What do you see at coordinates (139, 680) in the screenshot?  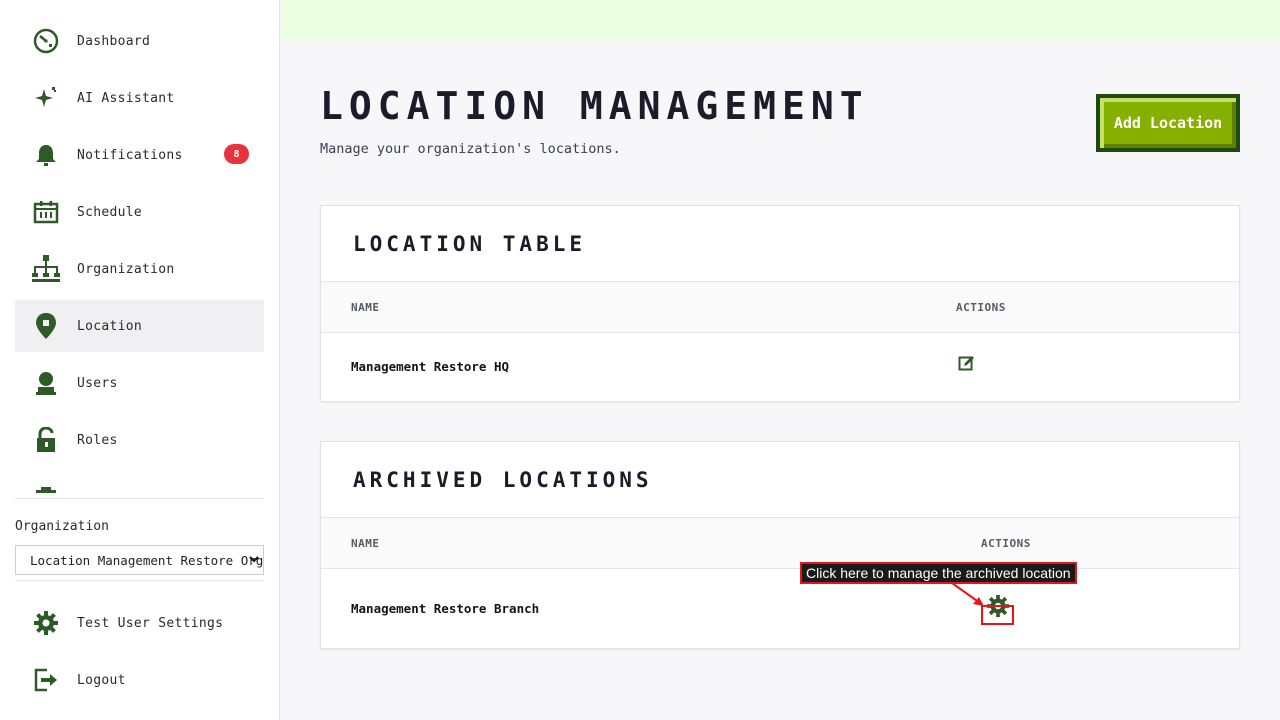 I see `logout-link: Logout` at bounding box center [139, 680].